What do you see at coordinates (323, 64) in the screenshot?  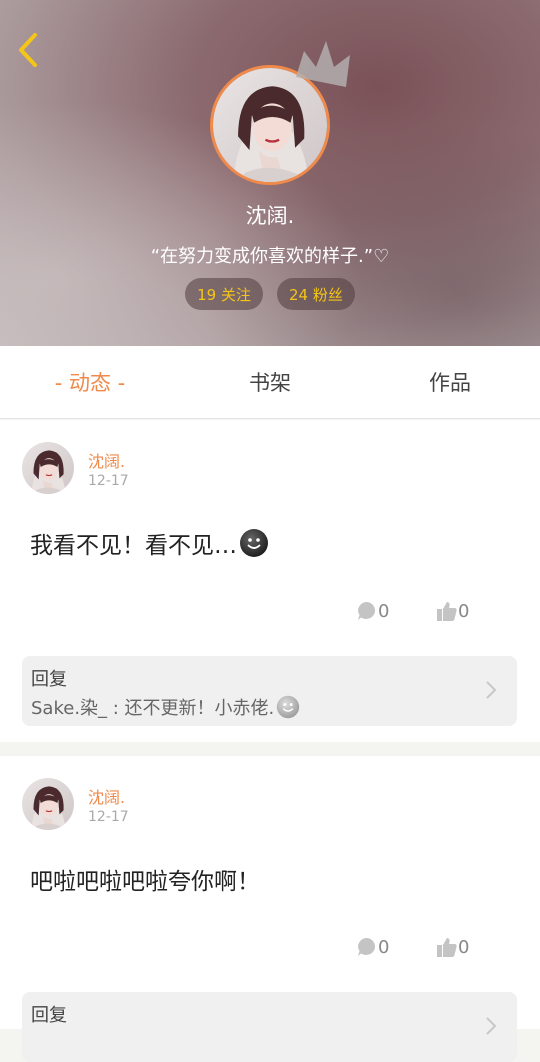 I see `crown-icon` at bounding box center [323, 64].